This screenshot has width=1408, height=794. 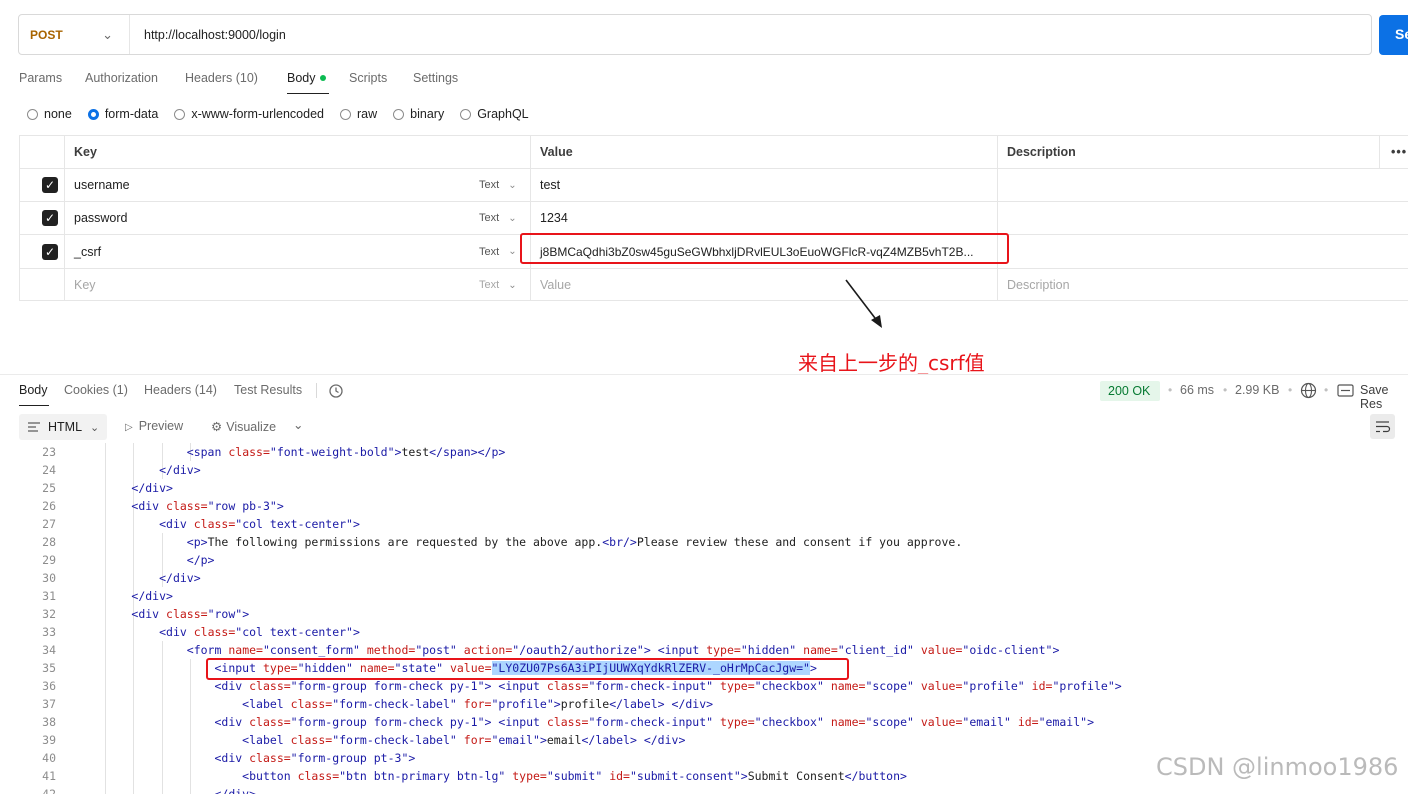 What do you see at coordinates (49, 776) in the screenshot?
I see `line-number: 41` at bounding box center [49, 776].